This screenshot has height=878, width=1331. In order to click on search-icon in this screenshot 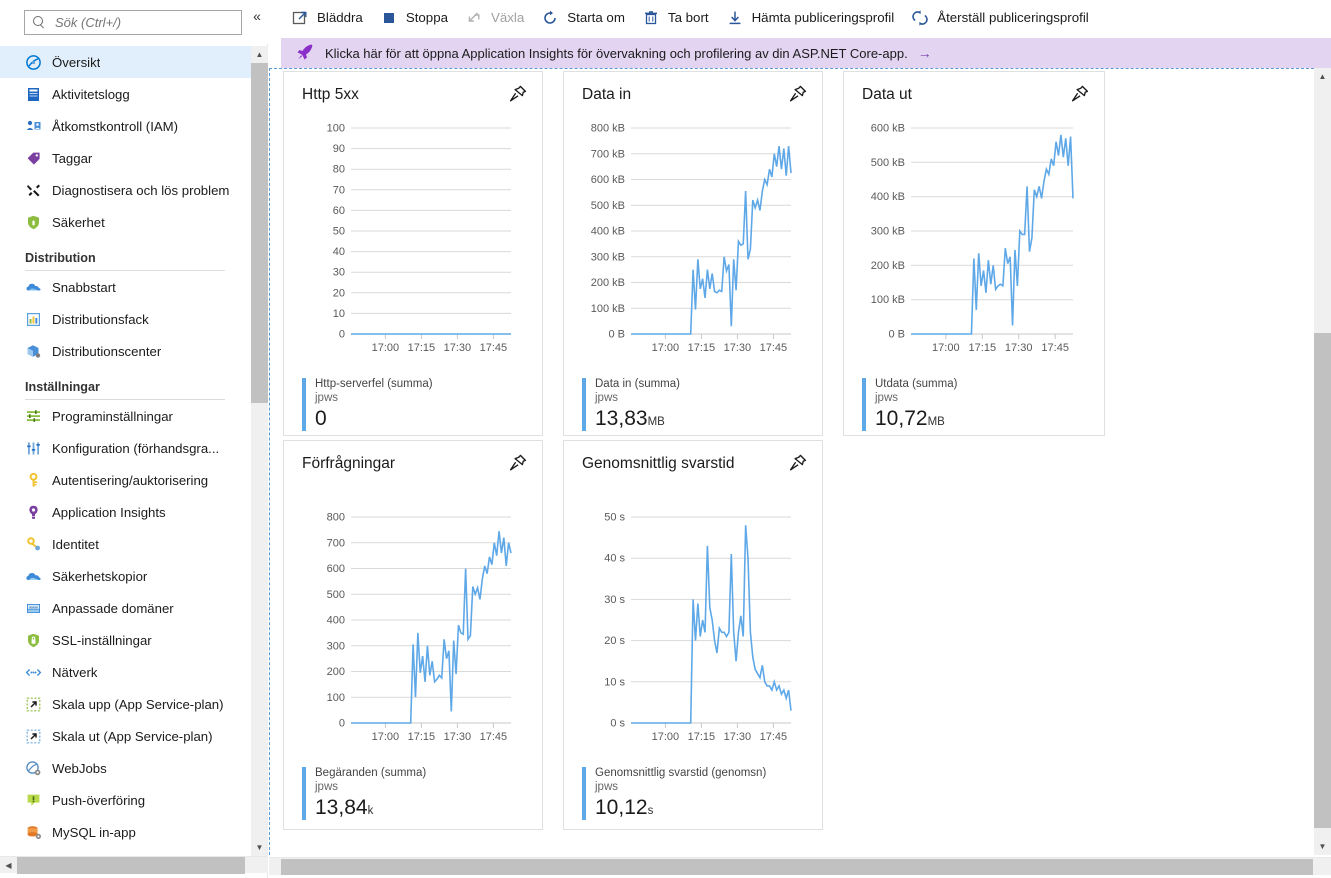, I will do `click(39, 22)`.